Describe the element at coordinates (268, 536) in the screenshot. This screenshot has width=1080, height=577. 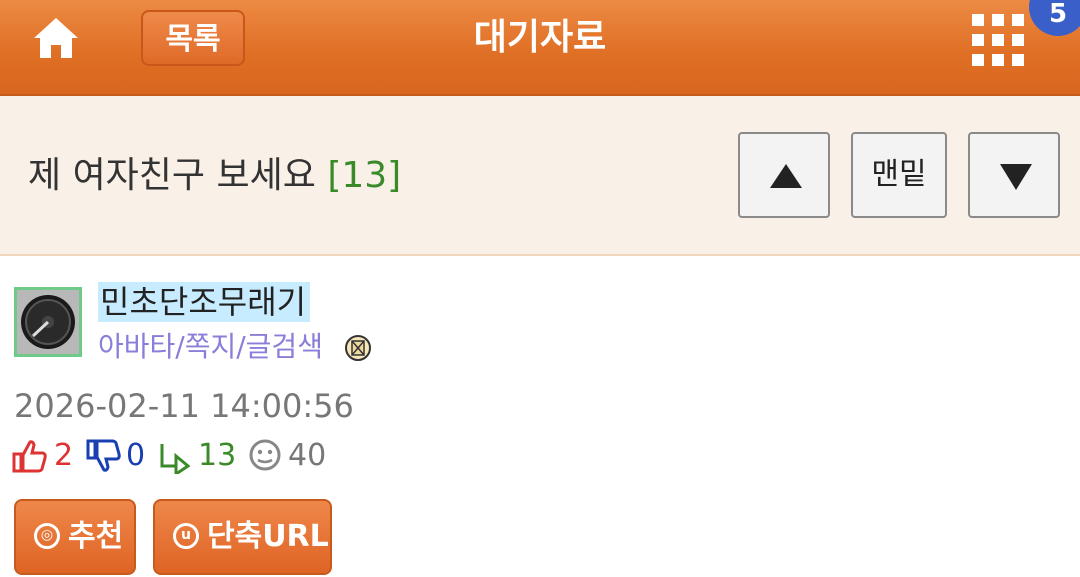
I see `short-url-label: 단축URL` at that location.